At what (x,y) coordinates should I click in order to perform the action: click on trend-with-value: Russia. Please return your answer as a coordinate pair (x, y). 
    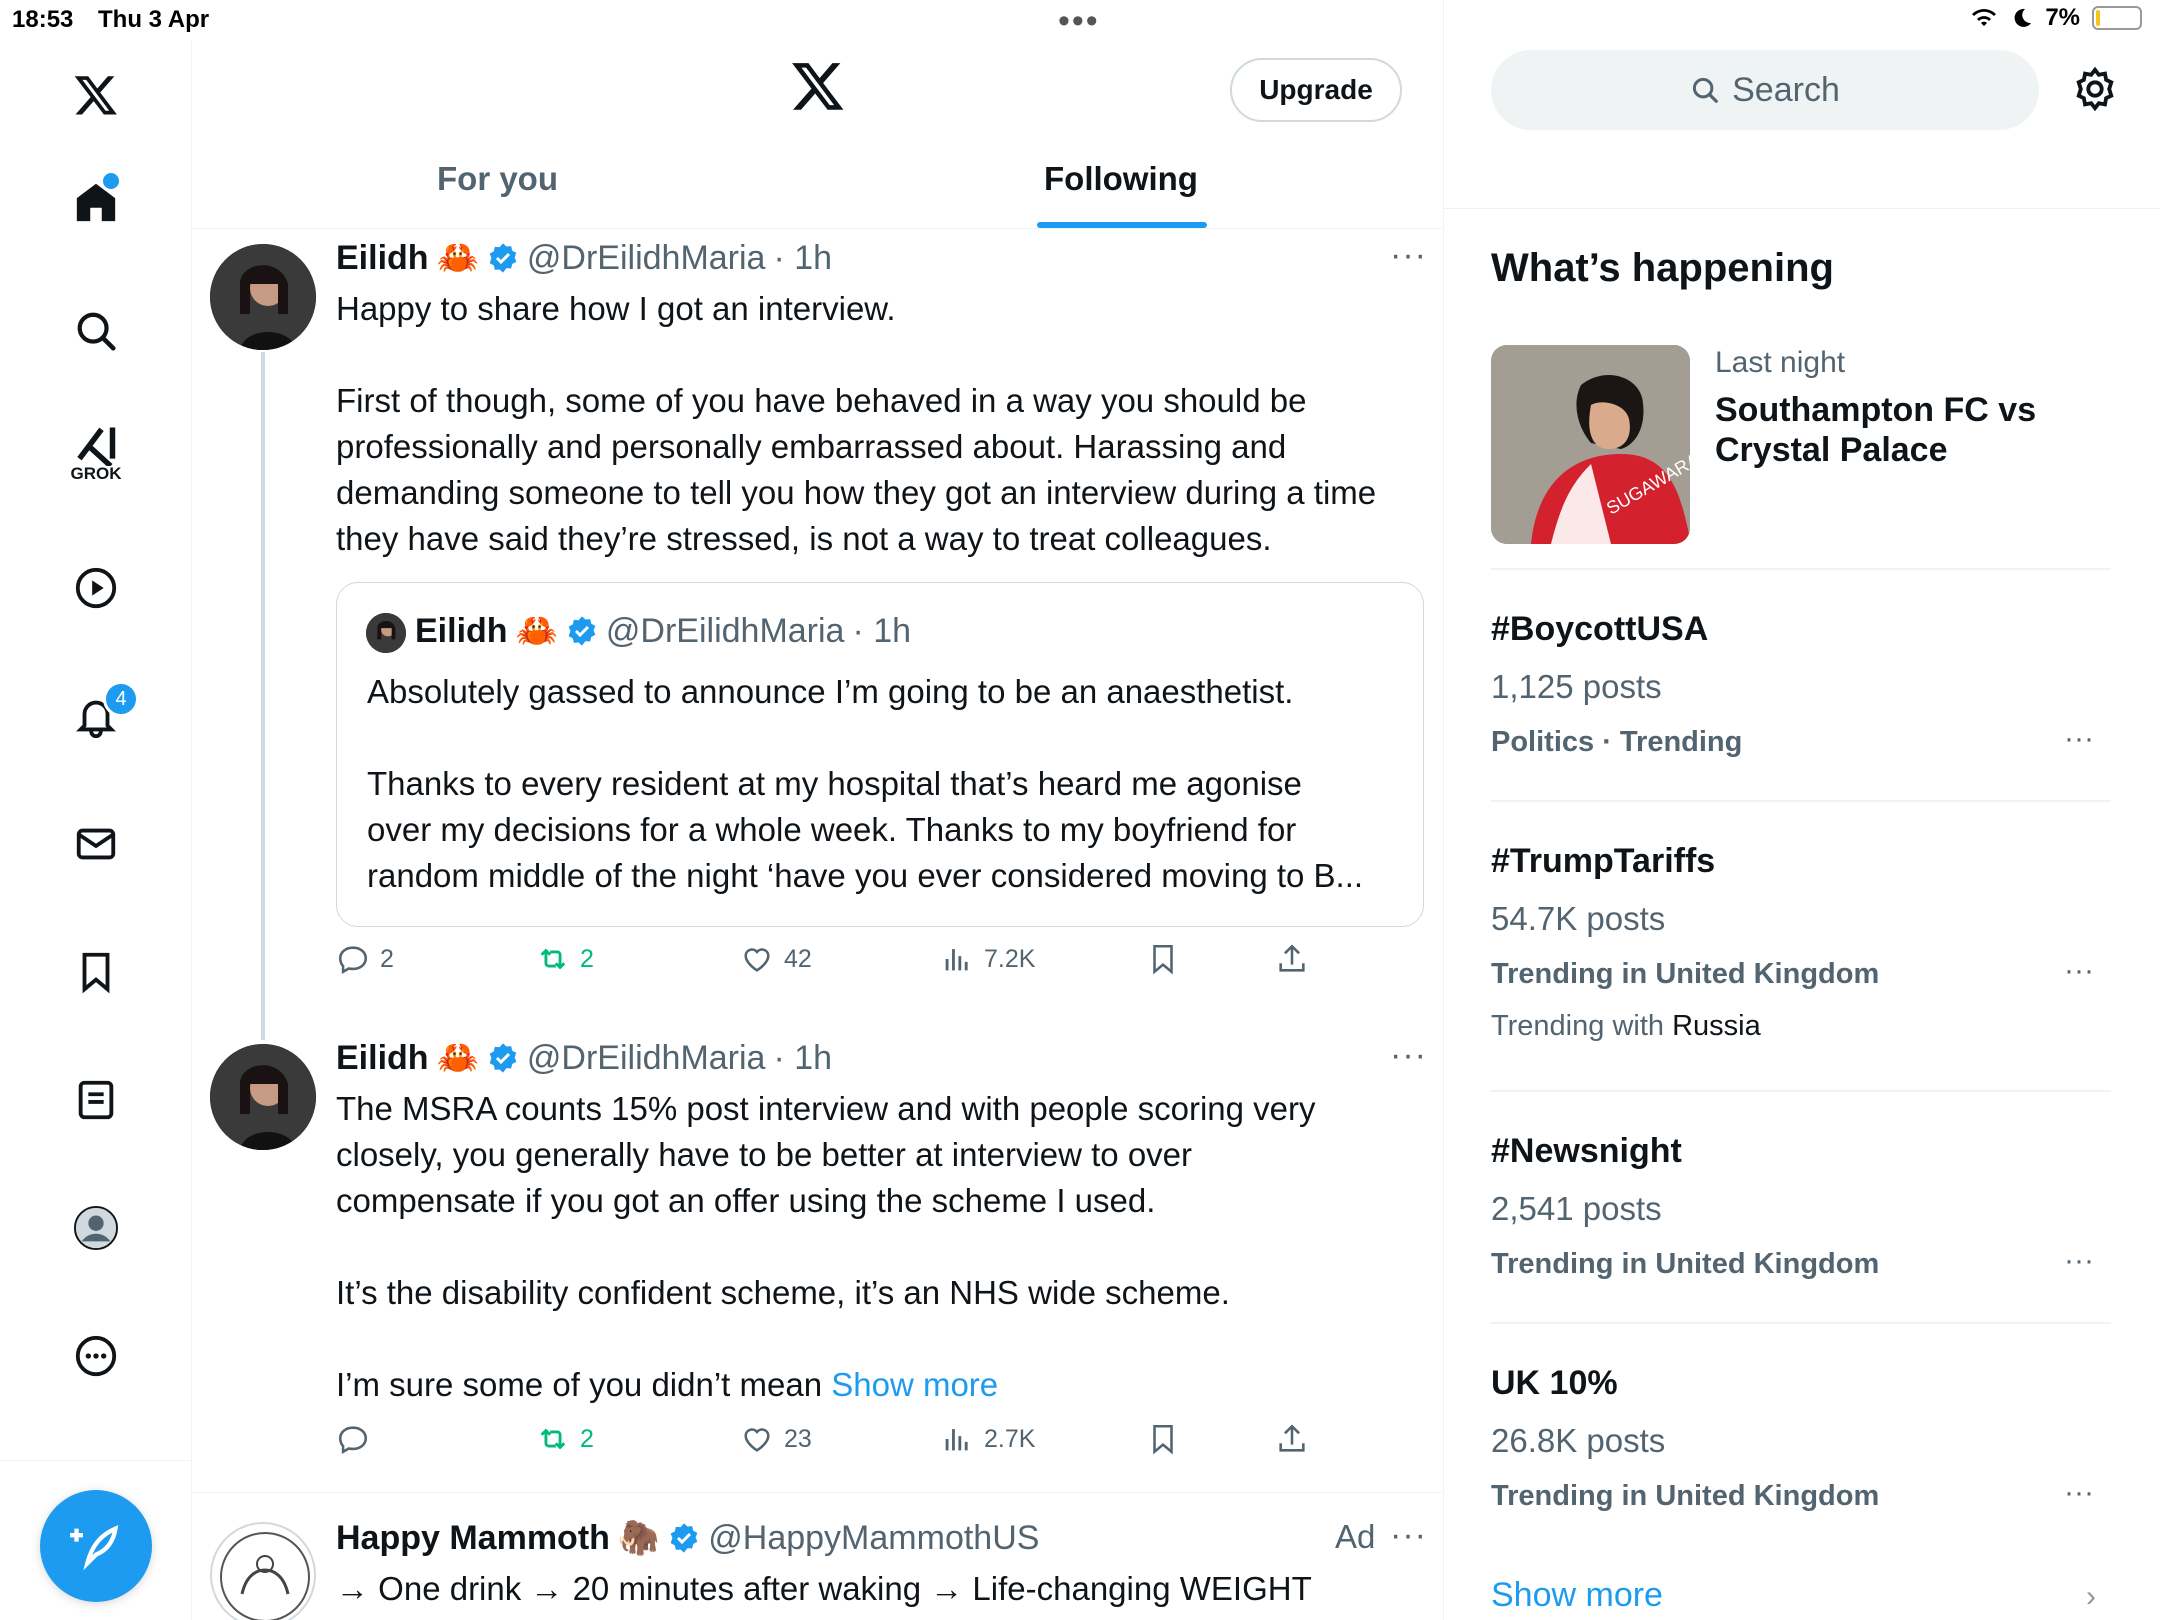
    Looking at the image, I should click on (1716, 1026).